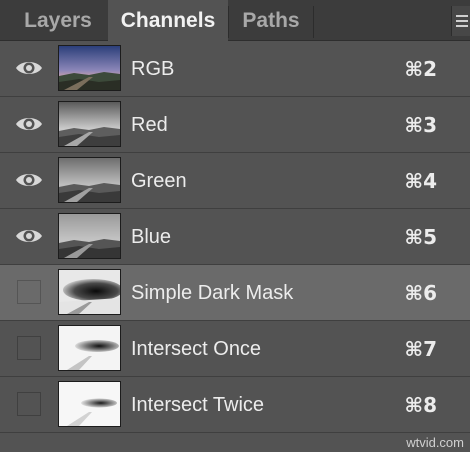 The width and height of the screenshot is (470, 452). What do you see at coordinates (420, 349) in the screenshot?
I see `channel-shortcut: ⌘7` at bounding box center [420, 349].